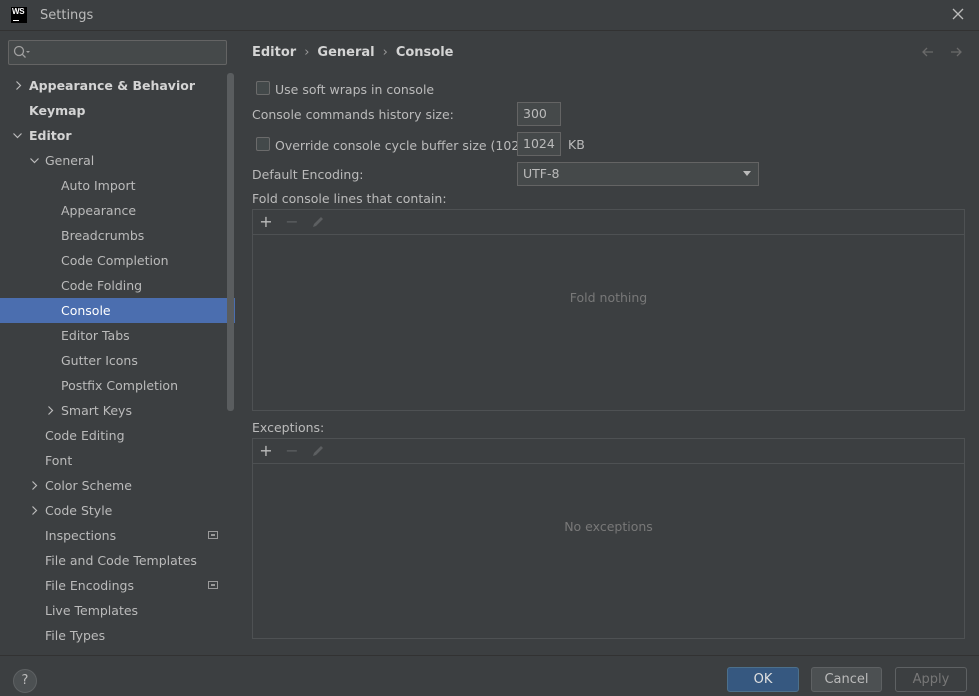 Image resolution: width=979 pixels, height=696 pixels. Describe the element at coordinates (79, 510) in the screenshot. I see `tree-item-label: Code Style` at that location.